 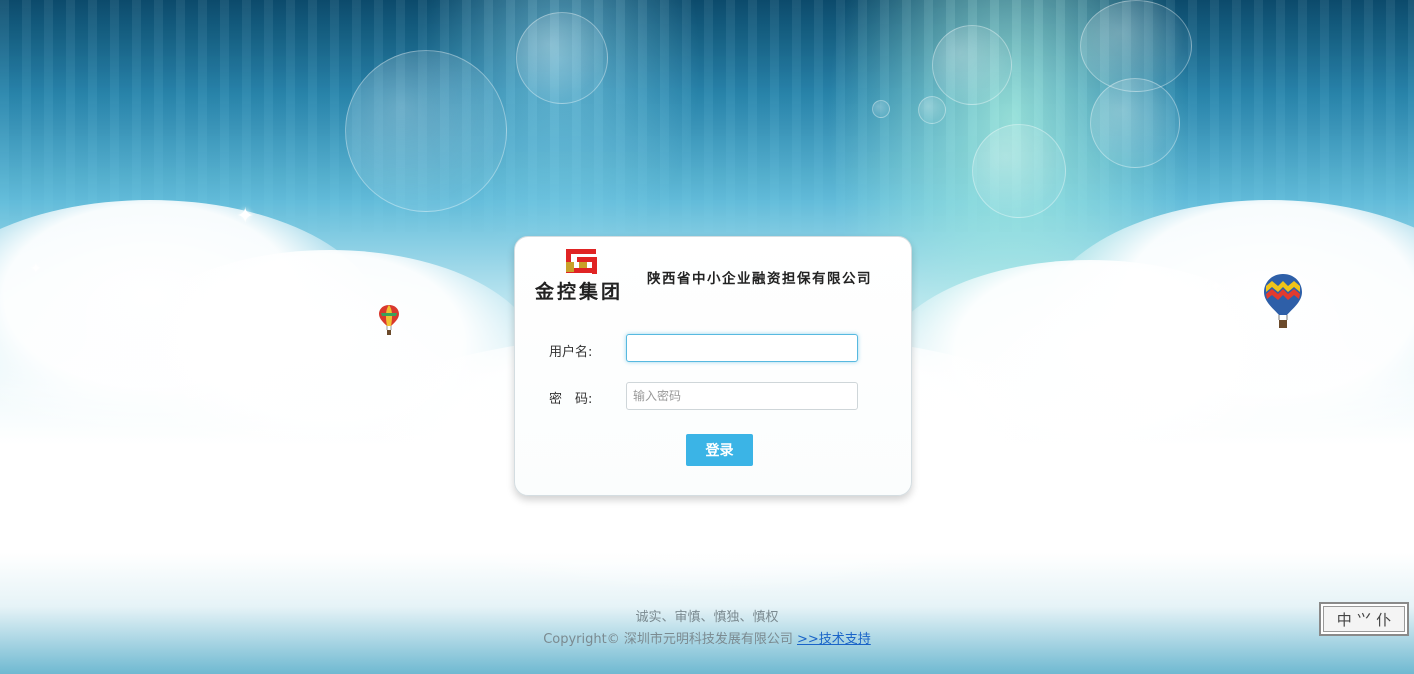 I want to click on language-switch-button: 中 ⺍ 仆, so click(x=1364, y=619).